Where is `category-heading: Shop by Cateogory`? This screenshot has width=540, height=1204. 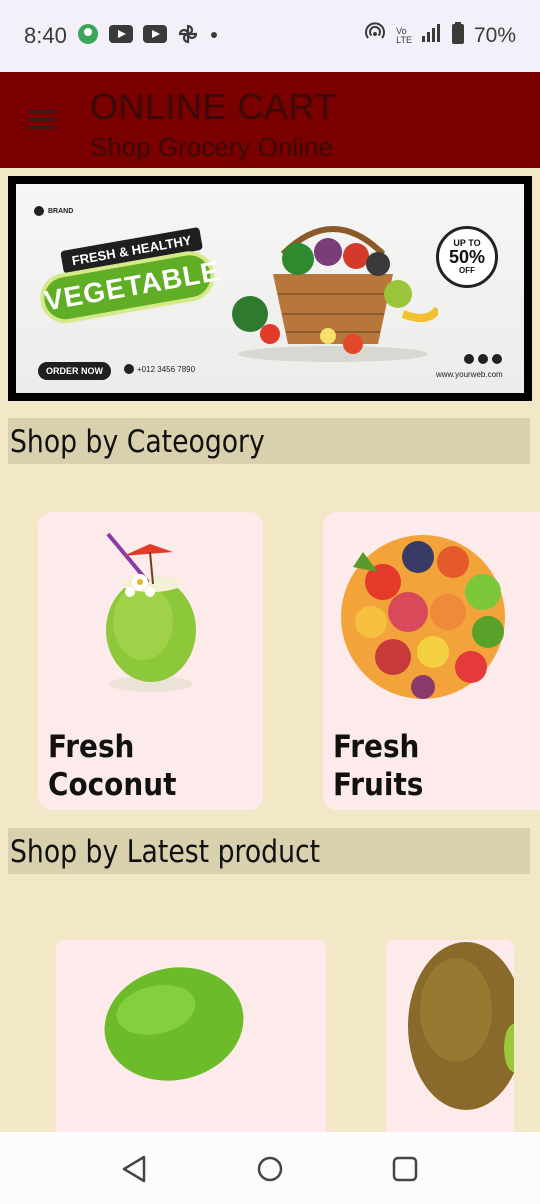
category-heading: Shop by Cateogory is located at coordinates (137, 442).